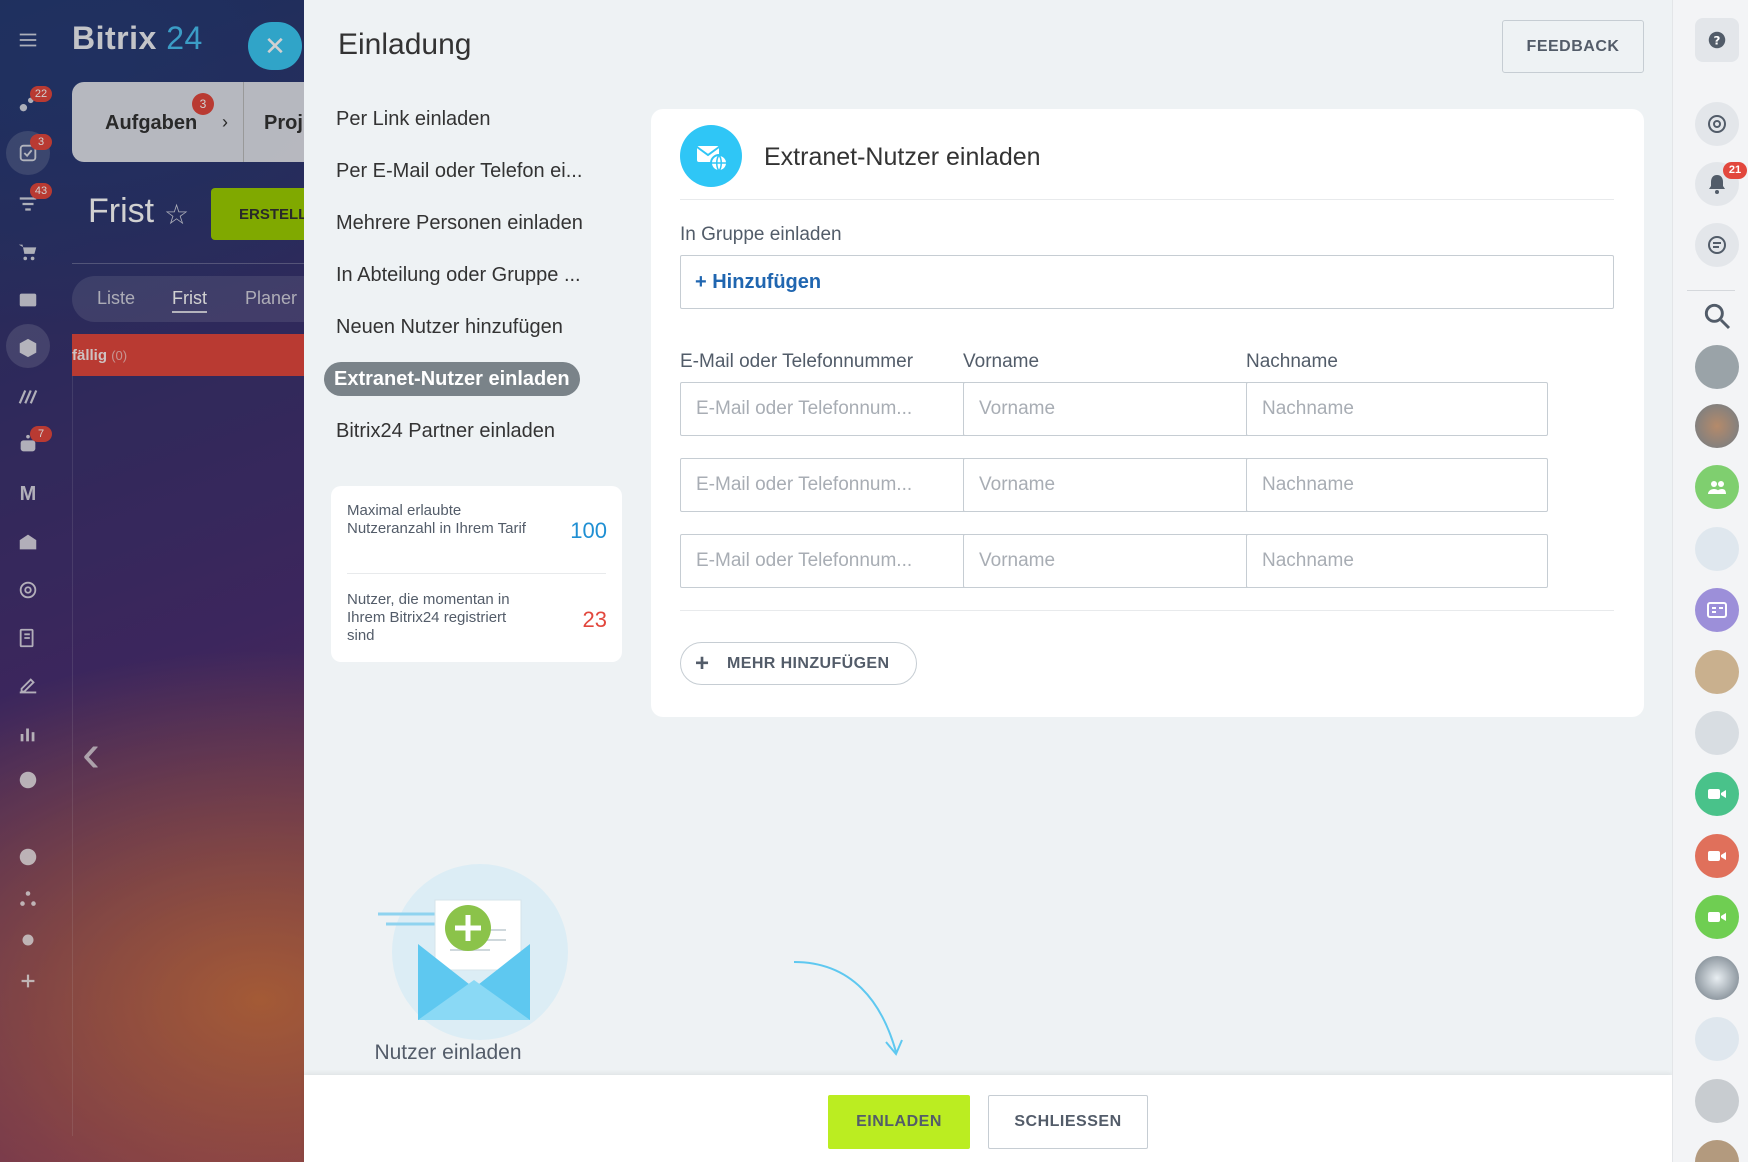 This screenshot has height=1162, width=1748. Describe the element at coordinates (1711, 290) in the screenshot. I see `rail-divider` at that location.